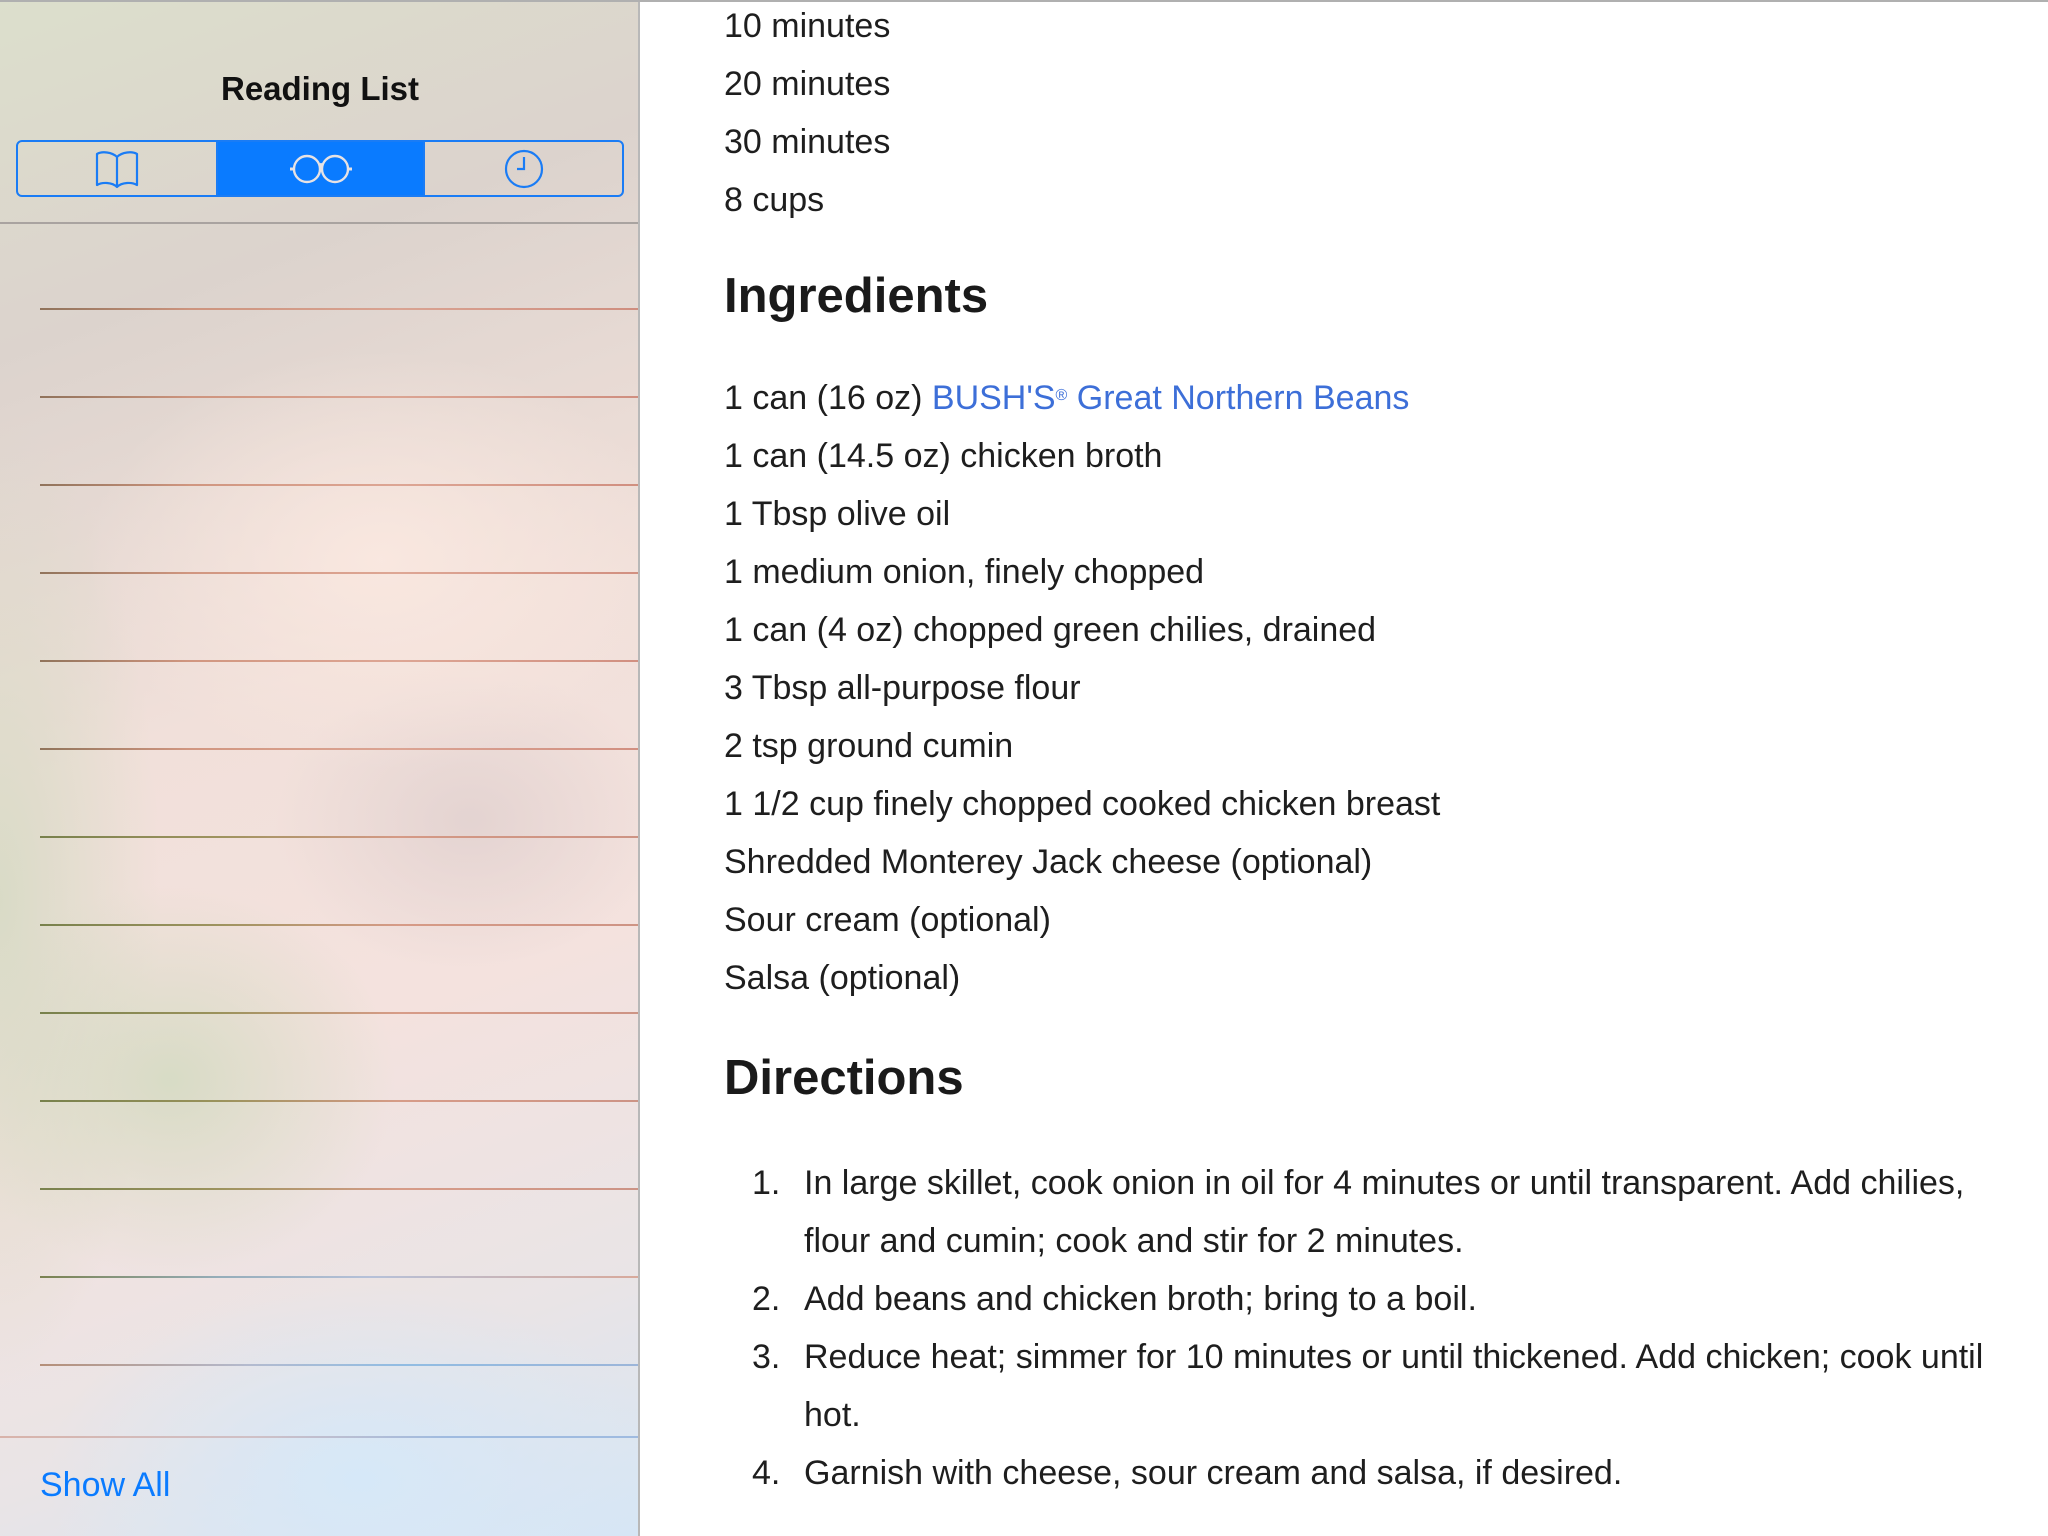  I want to click on tab-bookmarks, so click(118, 168).